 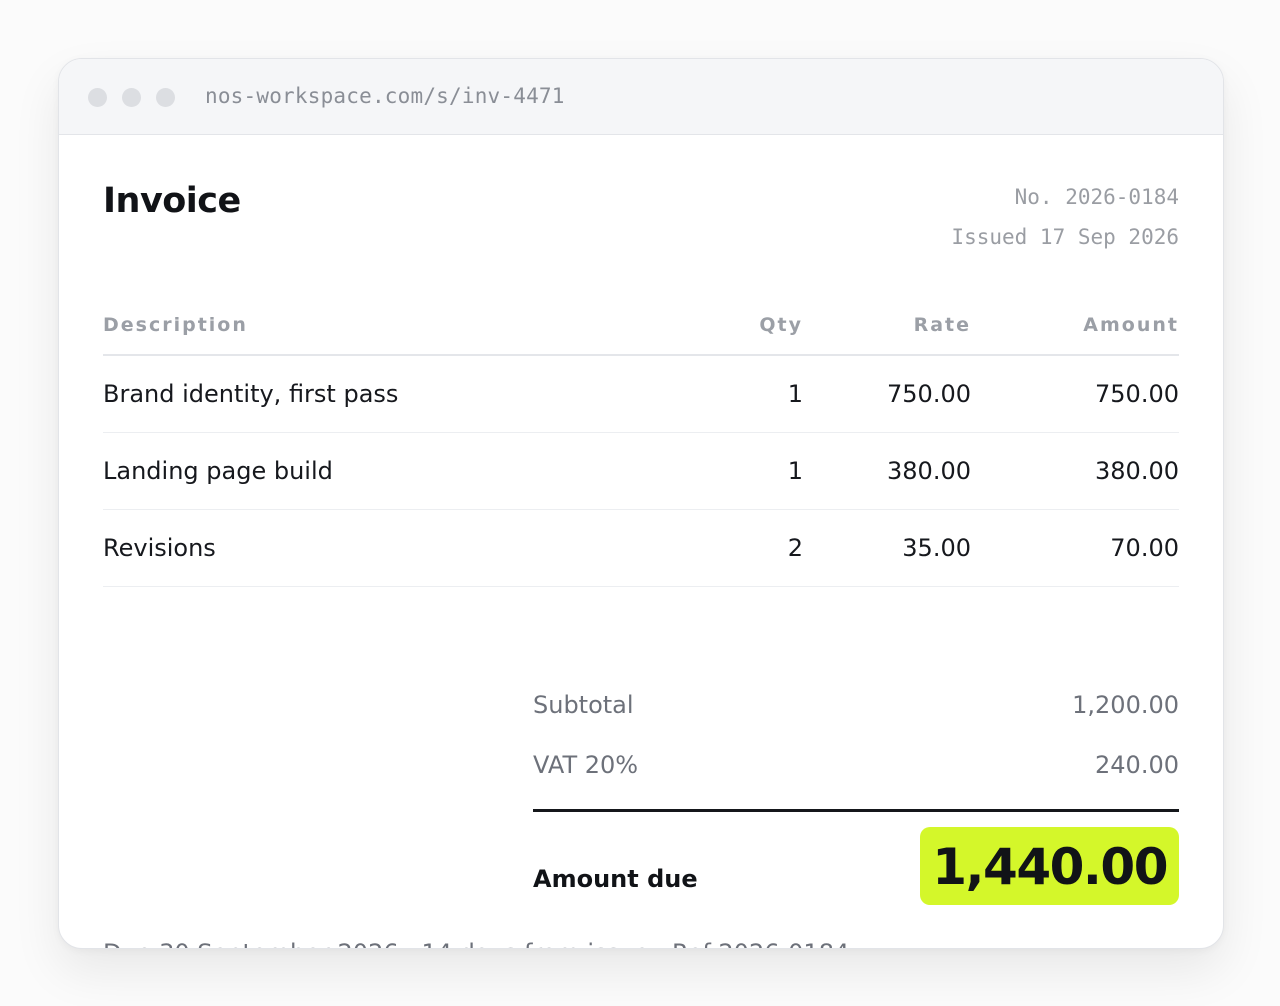 I want to click on vat-label: VAT 20%, so click(x=586, y=765).